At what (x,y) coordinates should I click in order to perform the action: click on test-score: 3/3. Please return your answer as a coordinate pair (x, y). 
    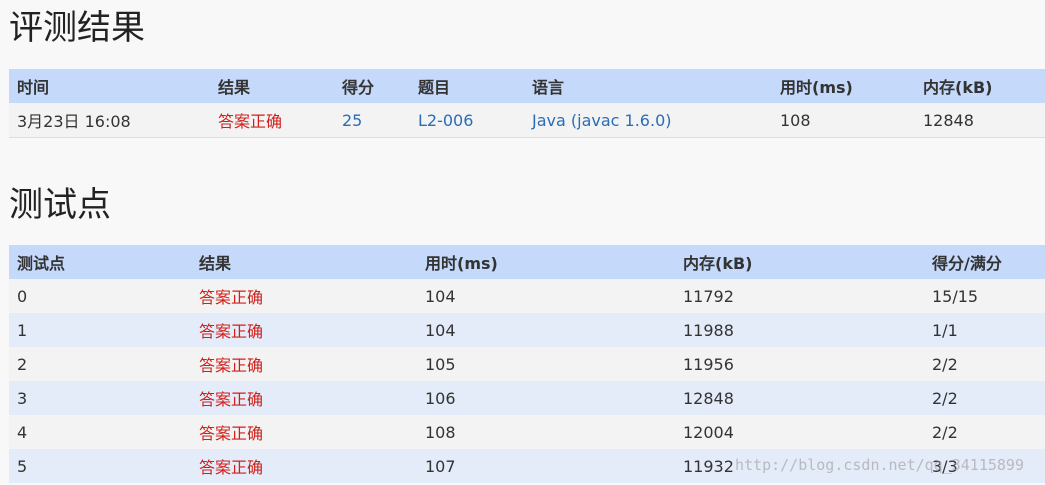
    Looking at the image, I should click on (984, 466).